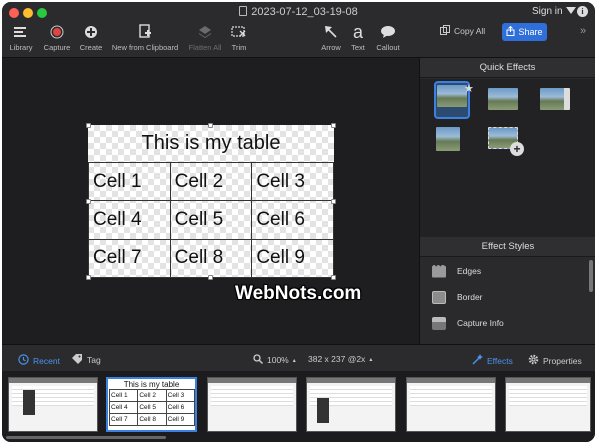  What do you see at coordinates (510, 31) in the screenshot?
I see `share-icon` at bounding box center [510, 31].